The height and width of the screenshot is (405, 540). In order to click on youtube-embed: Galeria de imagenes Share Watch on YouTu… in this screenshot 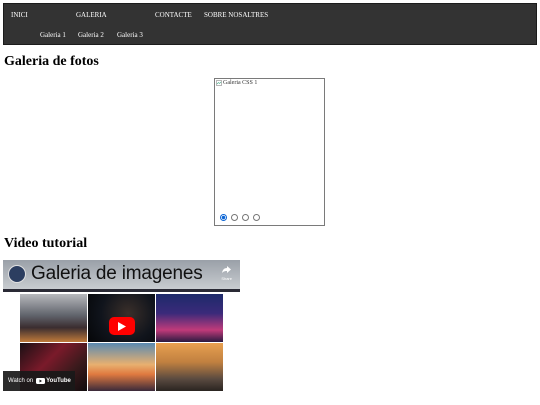, I will do `click(121, 325)`.